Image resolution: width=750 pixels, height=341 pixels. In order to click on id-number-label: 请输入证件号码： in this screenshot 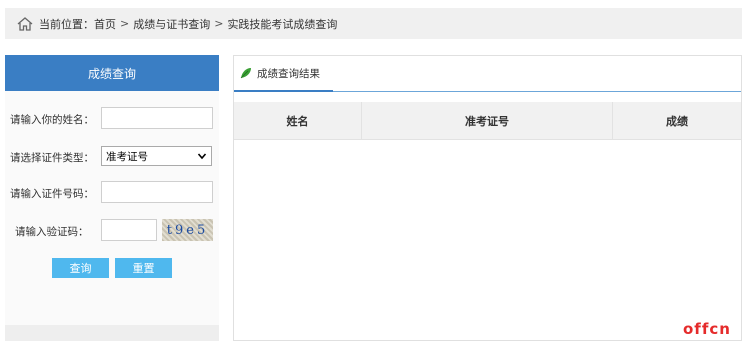, I will do `click(52, 194)`.